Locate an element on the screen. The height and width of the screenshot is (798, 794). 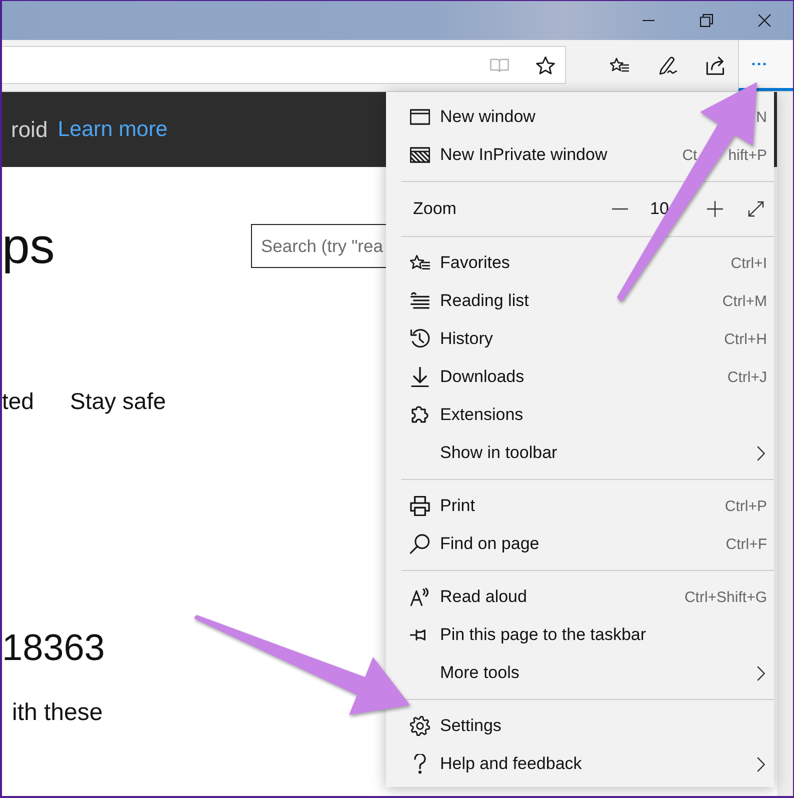
shortcut-text: Ctrl+F is located at coordinates (746, 544).